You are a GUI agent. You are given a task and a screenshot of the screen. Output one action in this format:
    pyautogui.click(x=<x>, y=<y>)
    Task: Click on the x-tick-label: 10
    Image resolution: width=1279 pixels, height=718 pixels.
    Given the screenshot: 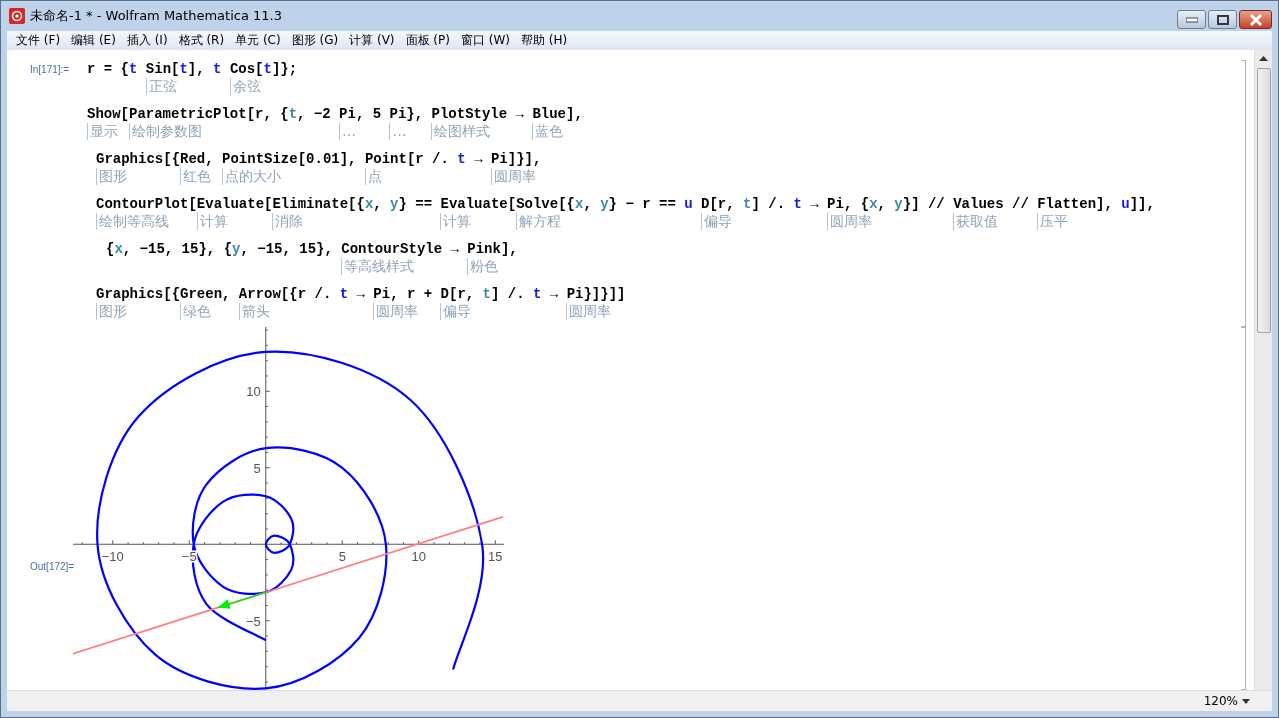 What is the action you would take?
    pyautogui.click(x=418, y=557)
    